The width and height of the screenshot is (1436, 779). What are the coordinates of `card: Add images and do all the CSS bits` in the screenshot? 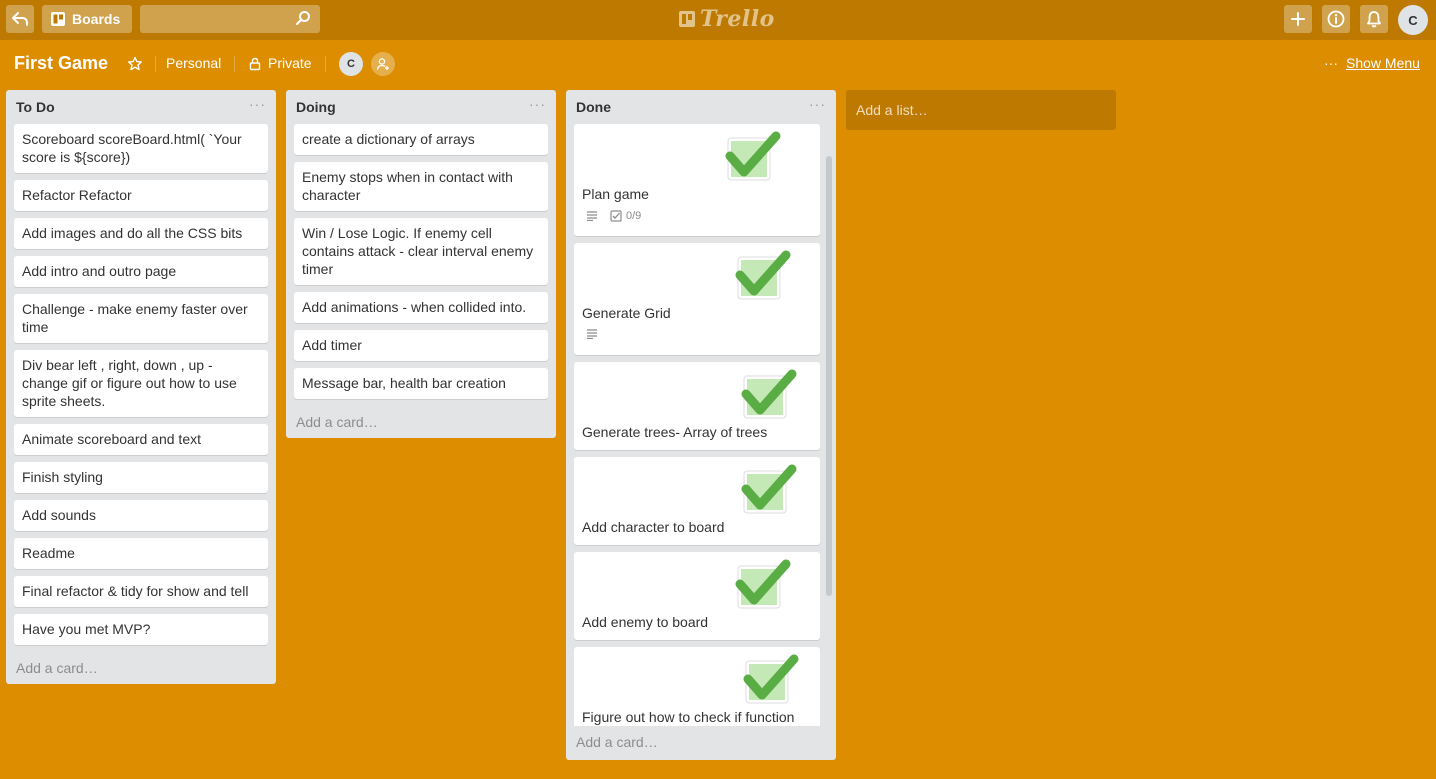 It's located at (141, 233).